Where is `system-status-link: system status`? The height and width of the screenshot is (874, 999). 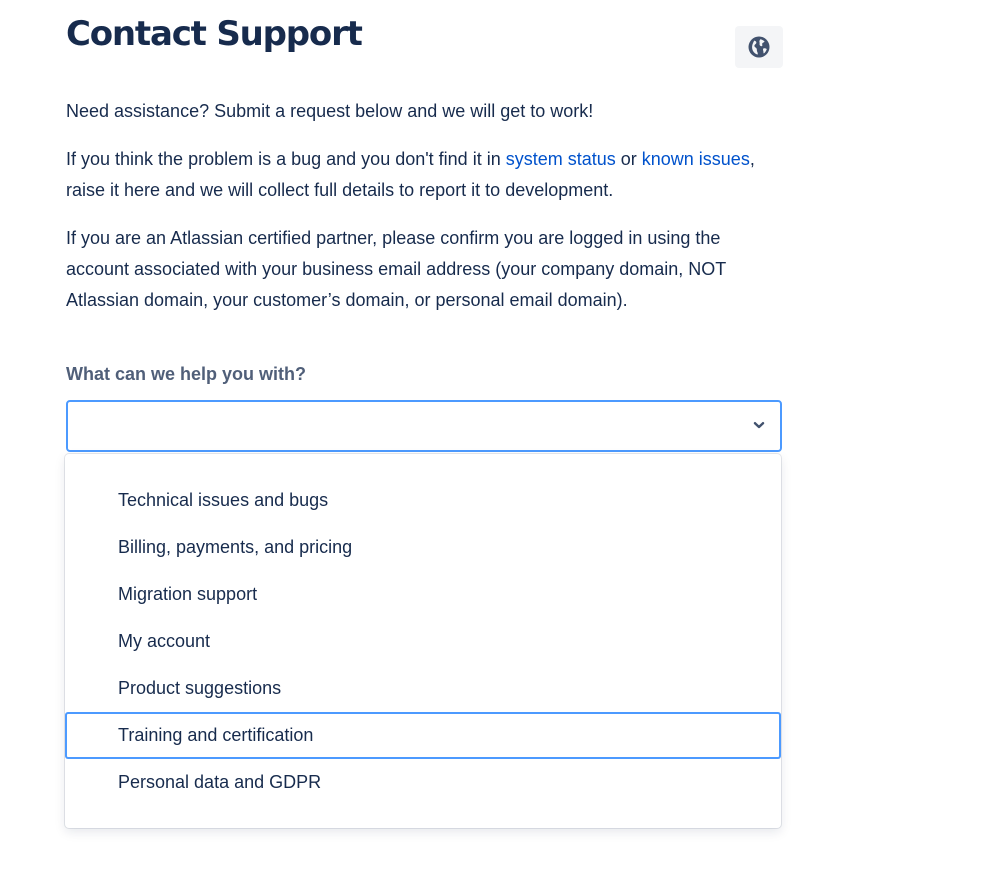
system-status-link: system status is located at coordinates (561, 159).